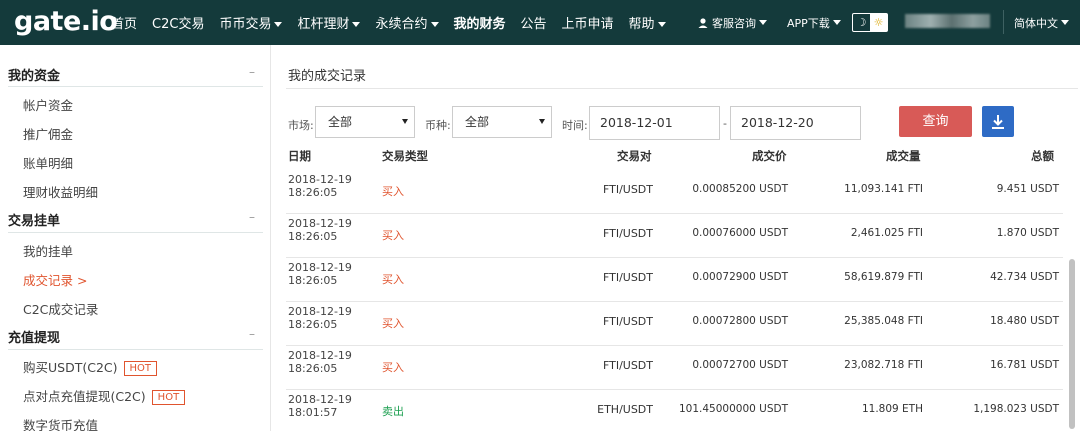 The height and width of the screenshot is (431, 1080). I want to click on column-header-total: 总额, so click(1042, 156).